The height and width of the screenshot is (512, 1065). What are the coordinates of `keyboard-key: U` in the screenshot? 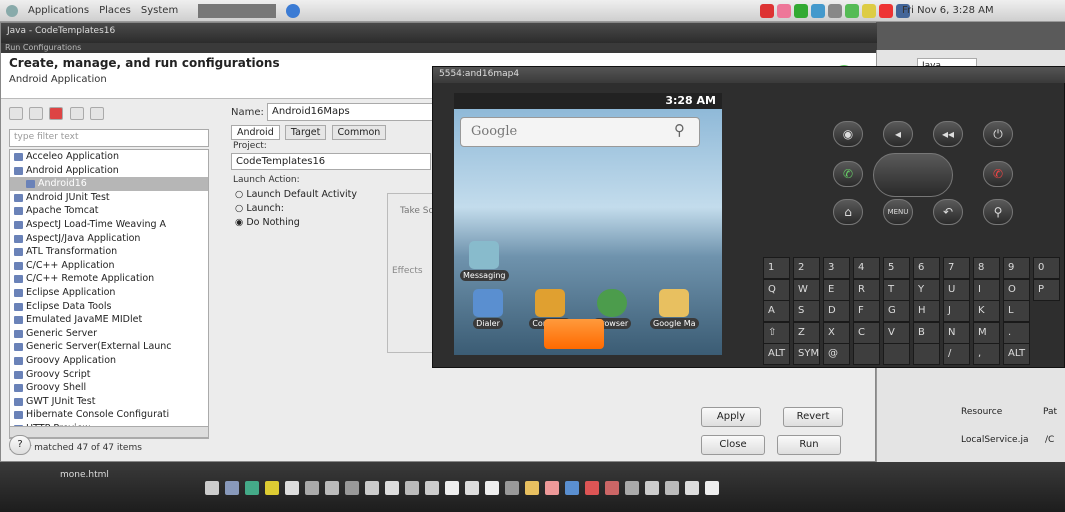 It's located at (956, 289).